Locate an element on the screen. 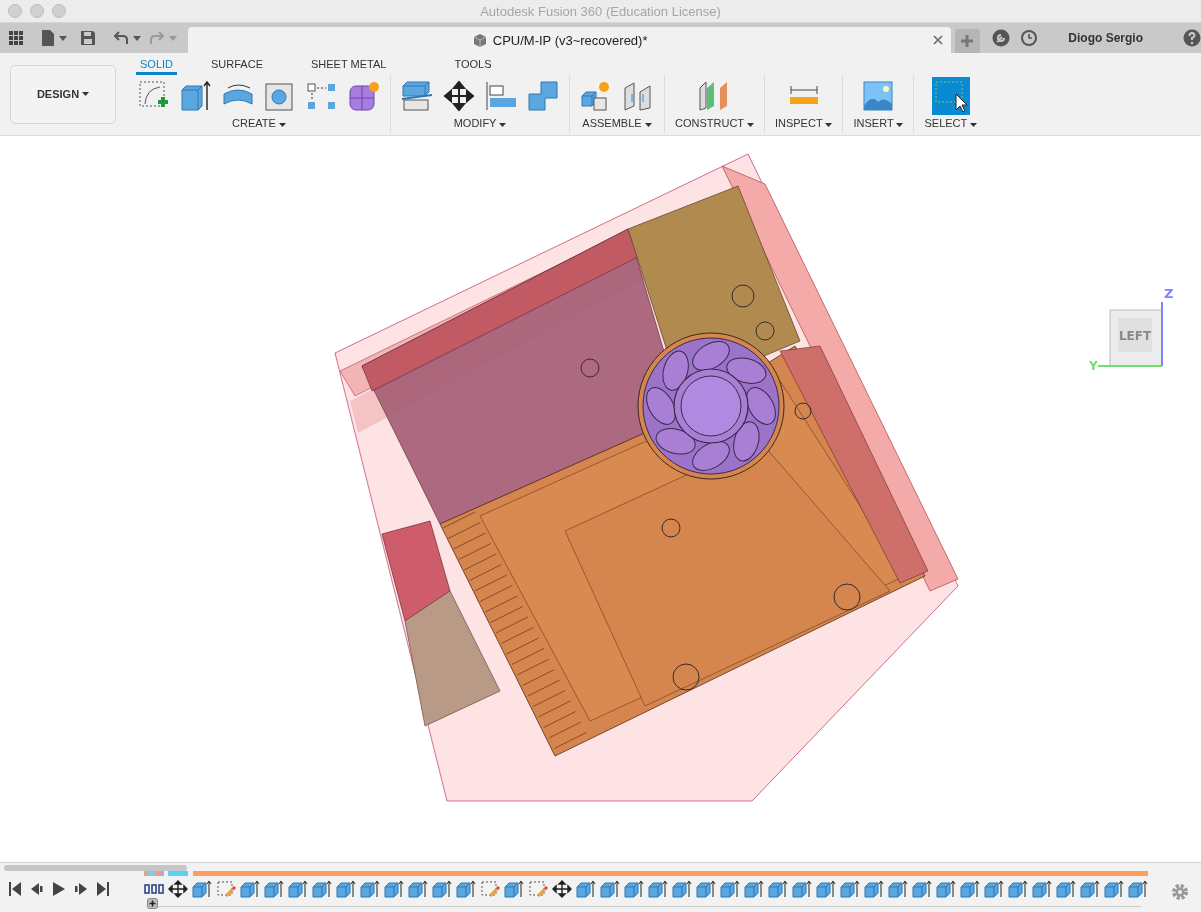 The height and width of the screenshot is (912, 1201). save-icon is located at coordinates (88, 38).